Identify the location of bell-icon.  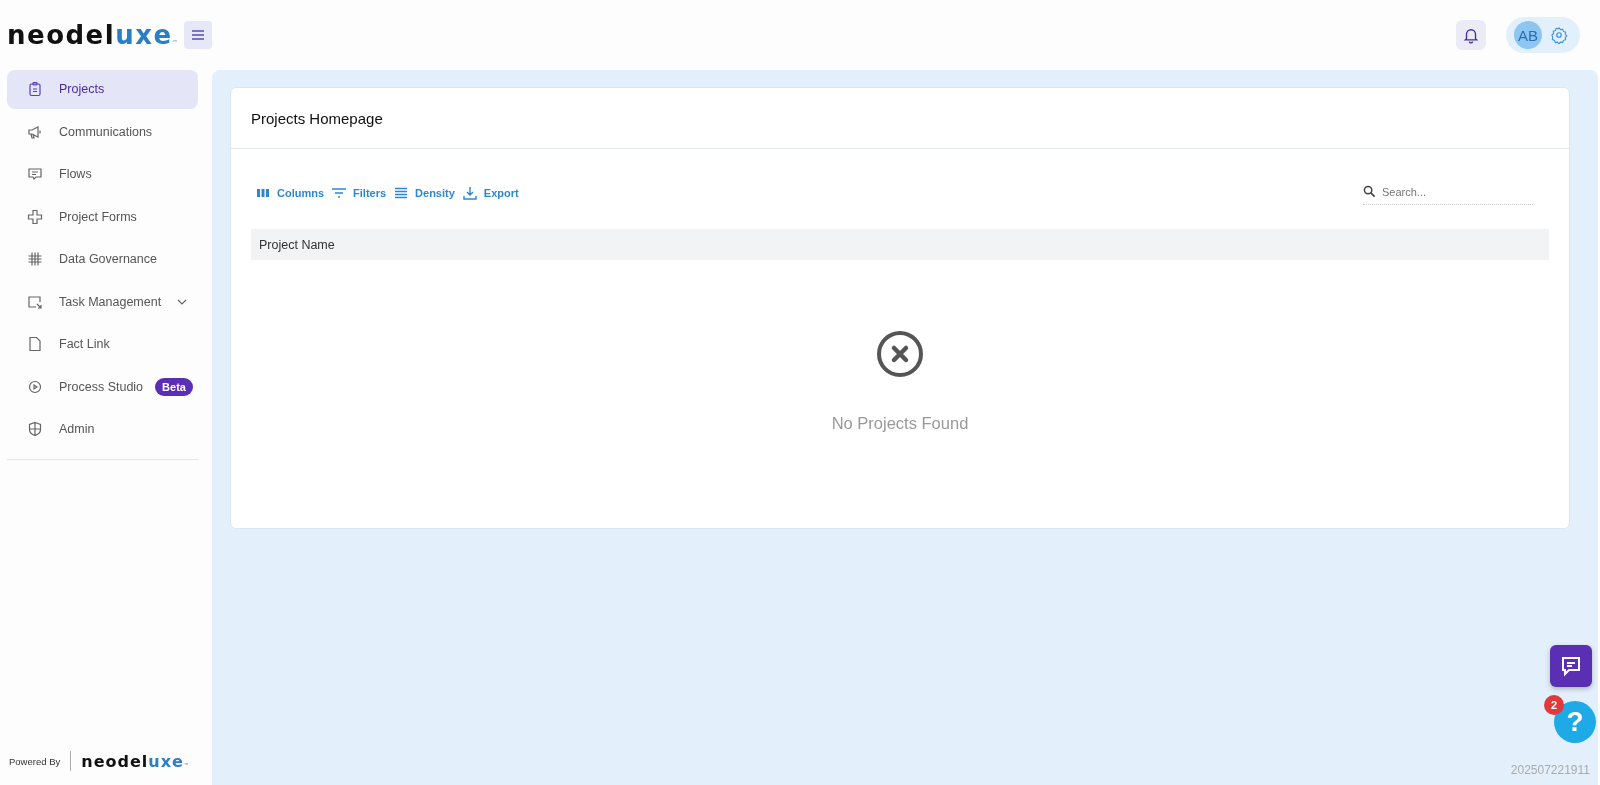
(1471, 35).